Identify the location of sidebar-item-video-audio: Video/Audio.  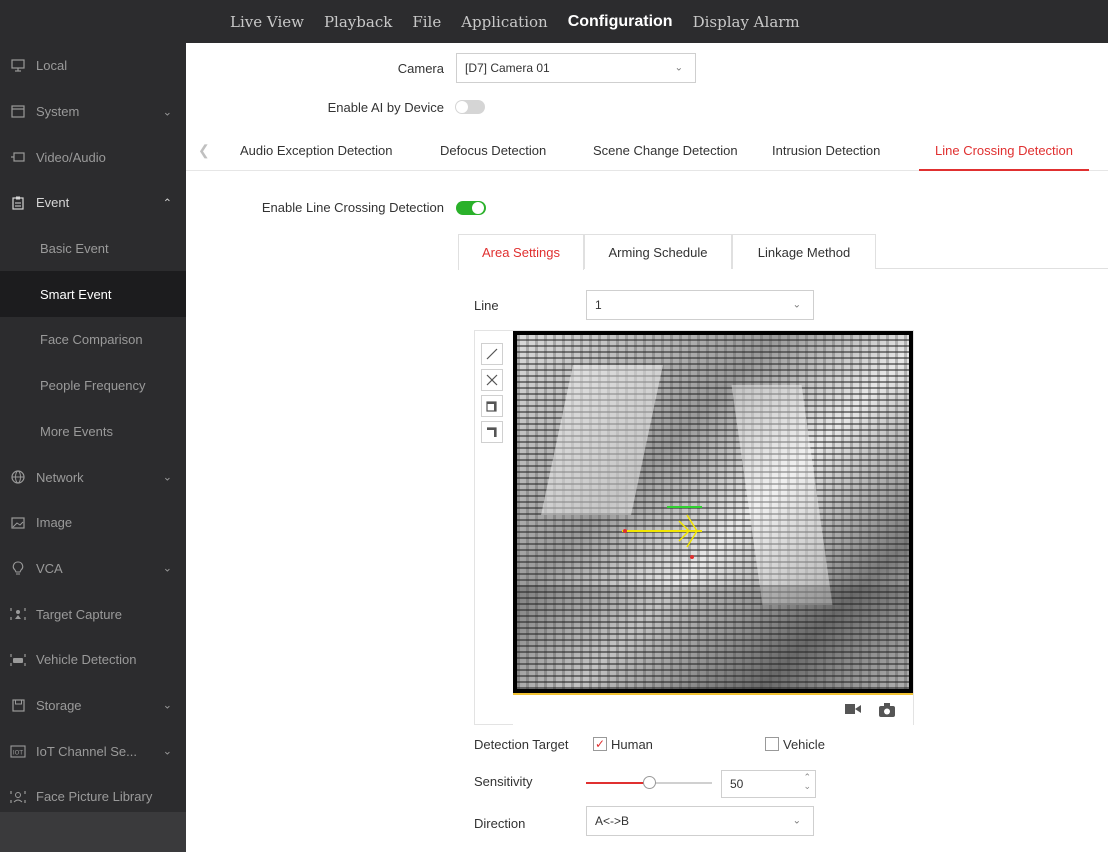
(93, 157).